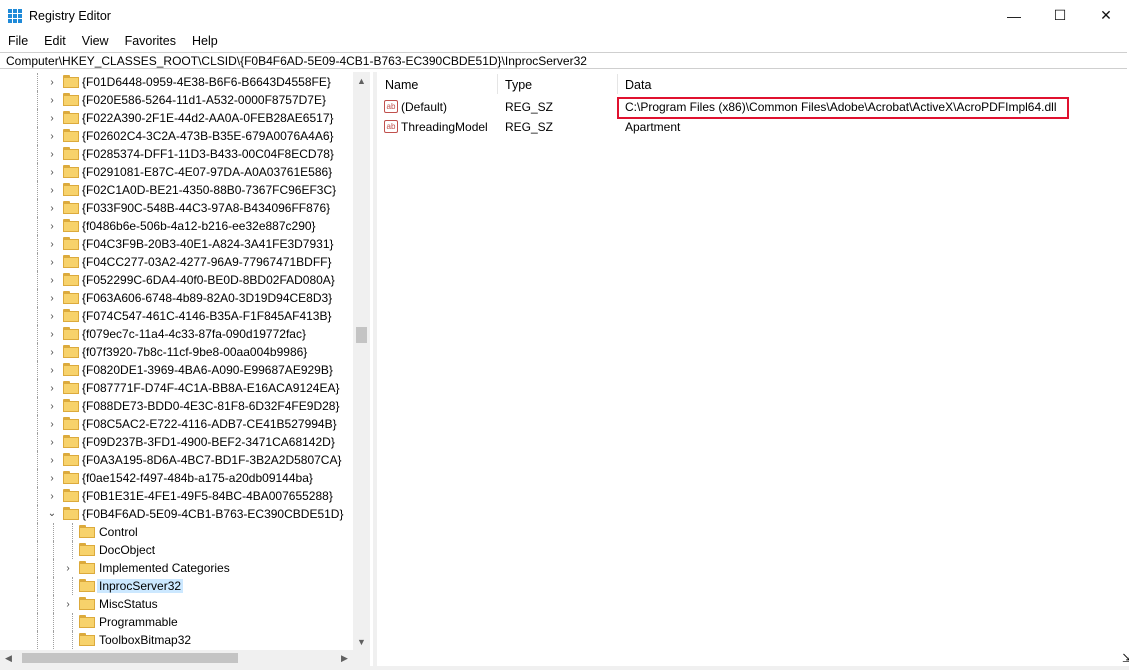  What do you see at coordinates (176, 118) in the screenshot?
I see `tree-item: › {F022A390-2F1E-44d2-AA0A-0FEB28AE6517}` at bounding box center [176, 118].